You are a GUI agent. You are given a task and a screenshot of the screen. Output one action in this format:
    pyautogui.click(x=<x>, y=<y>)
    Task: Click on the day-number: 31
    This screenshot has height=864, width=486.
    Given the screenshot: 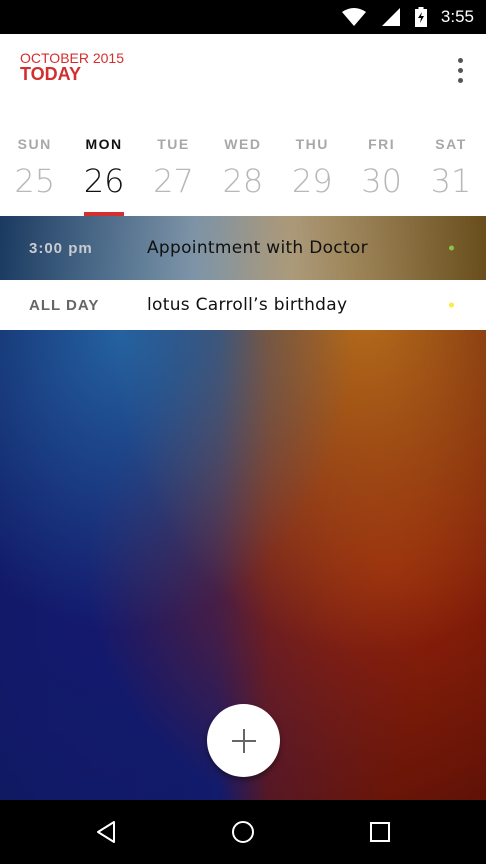 What is the action you would take?
    pyautogui.click(x=451, y=181)
    